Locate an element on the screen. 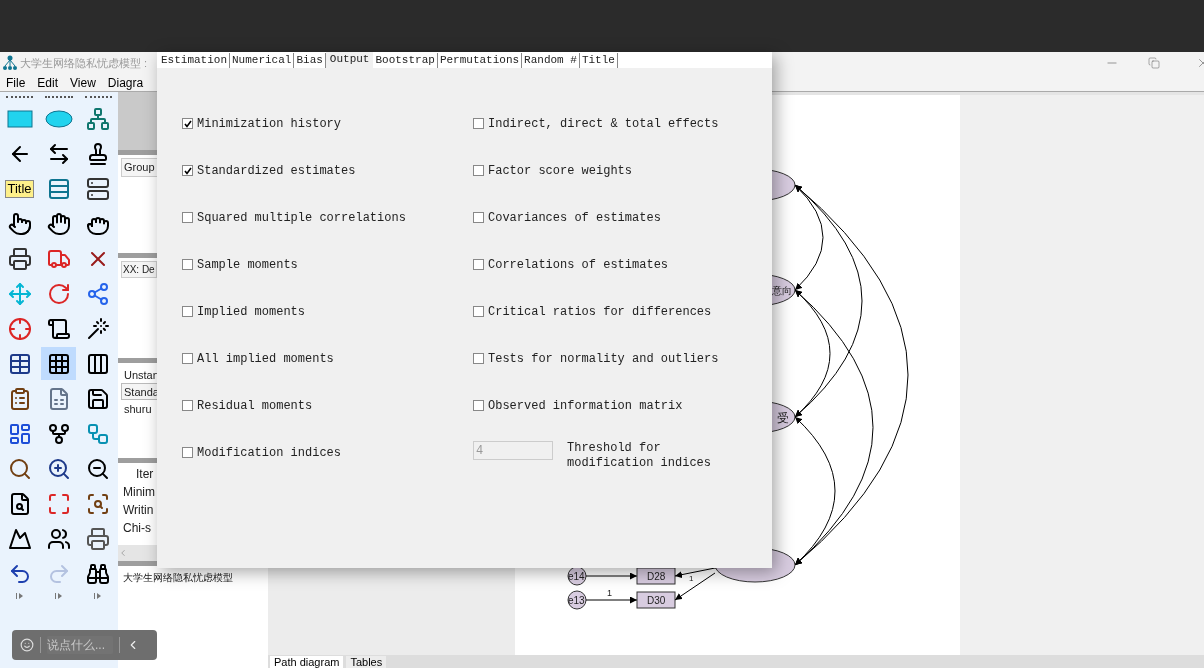 The image size is (1204, 668). option-label: Modification indices is located at coordinates (269, 453).